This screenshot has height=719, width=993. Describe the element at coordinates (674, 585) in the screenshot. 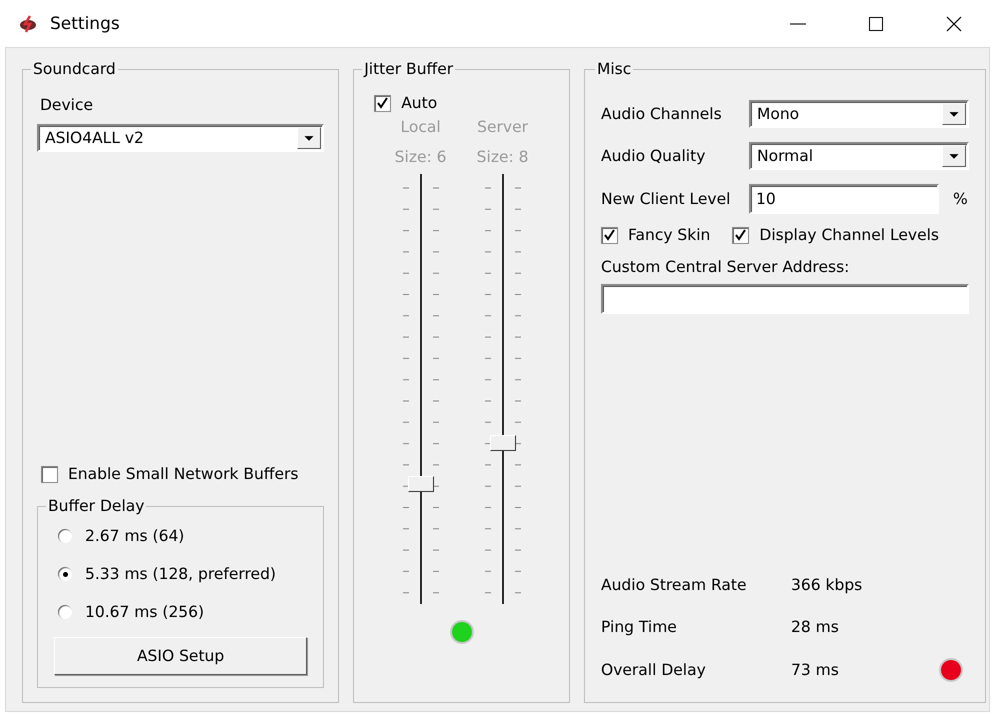

I see `stat-label: Audio Stream Rate` at that location.